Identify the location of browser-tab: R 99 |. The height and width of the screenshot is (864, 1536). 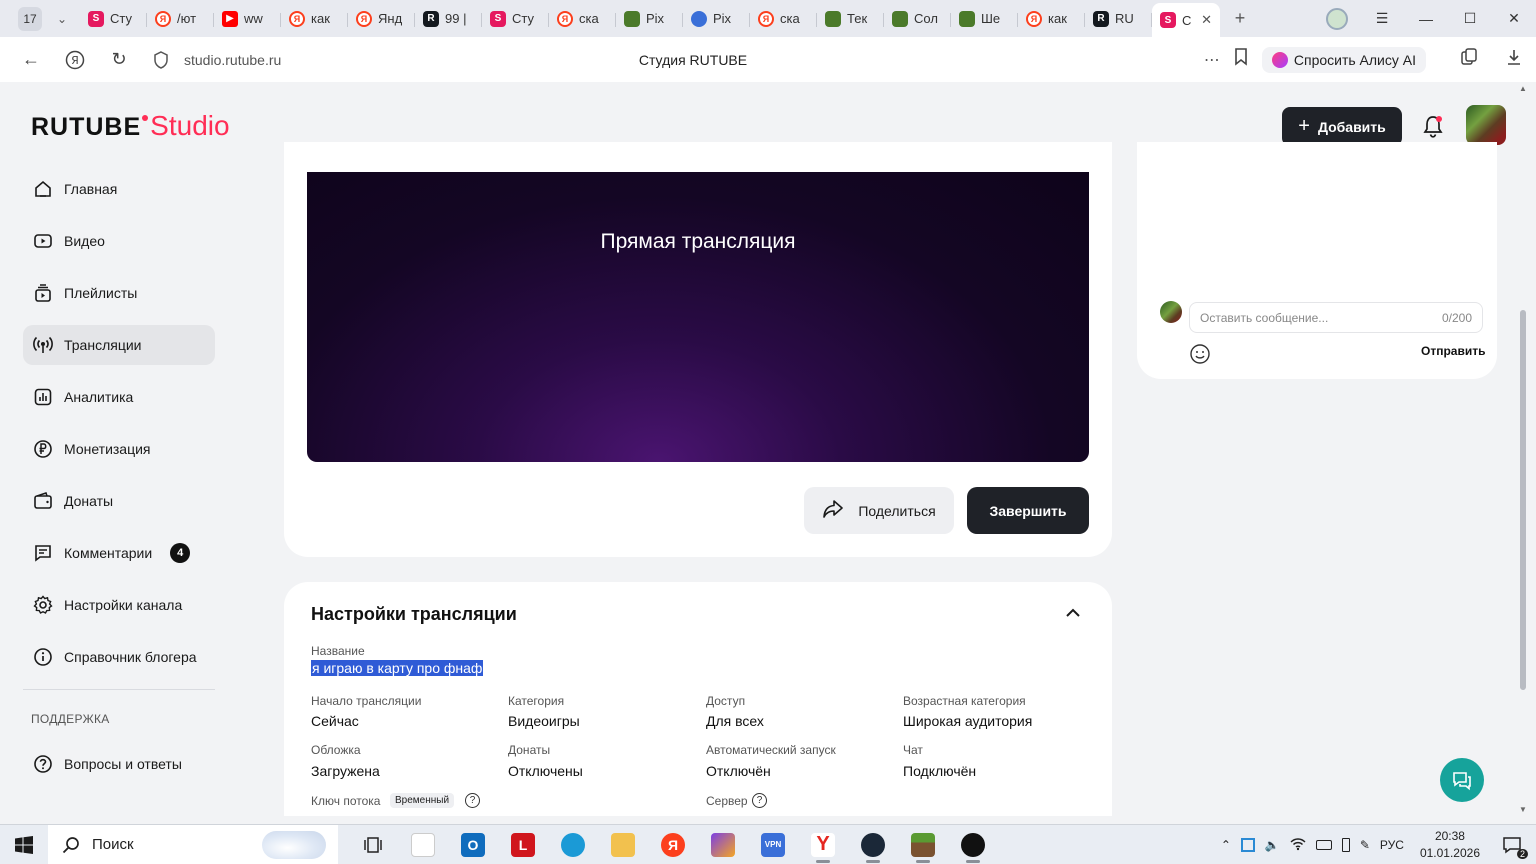
(448, 19).